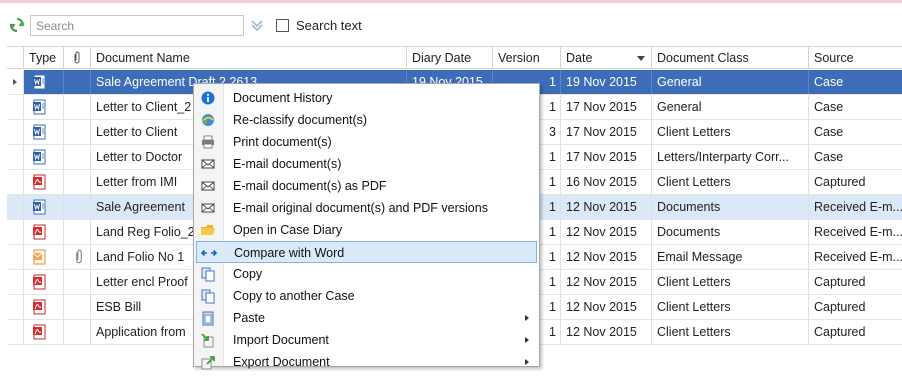 Image resolution: width=902 pixels, height=377 pixels. Describe the element at coordinates (366, 230) in the screenshot. I see `menu-item-open-in-case-diary: Open in Case Diary` at that location.